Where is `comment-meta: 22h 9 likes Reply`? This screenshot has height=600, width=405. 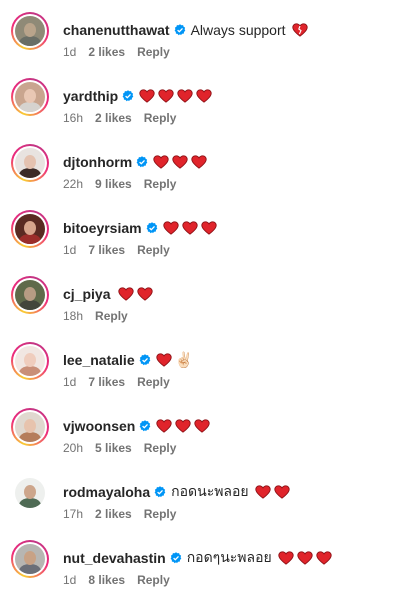
comment-meta: 22h 9 likes Reply is located at coordinates (119, 184).